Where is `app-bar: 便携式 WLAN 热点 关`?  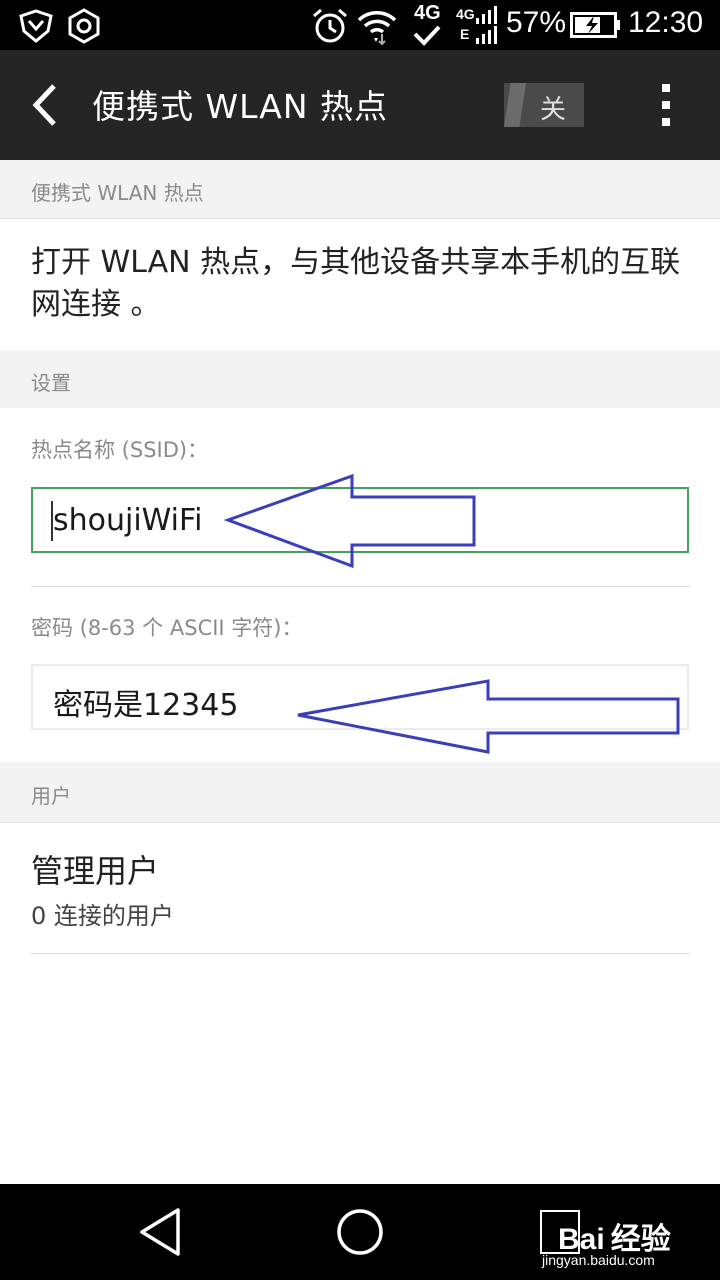 app-bar: 便携式 WLAN 热点 关 is located at coordinates (360, 105).